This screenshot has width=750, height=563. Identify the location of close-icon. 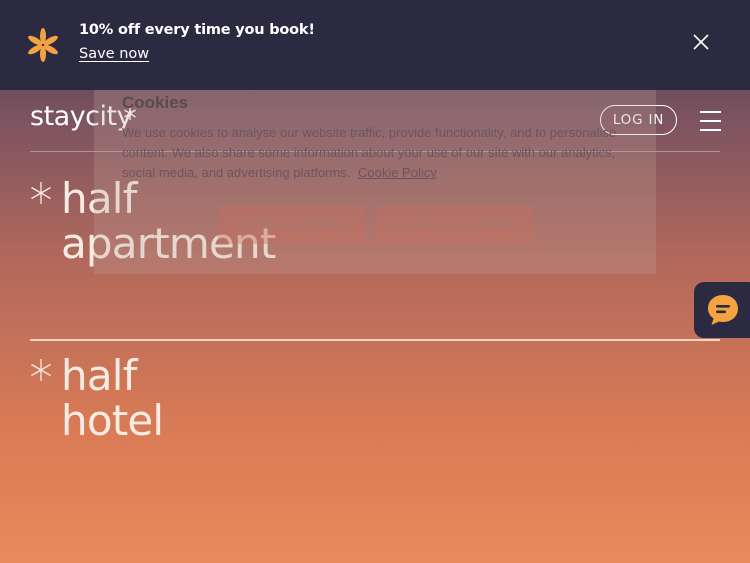
(701, 42).